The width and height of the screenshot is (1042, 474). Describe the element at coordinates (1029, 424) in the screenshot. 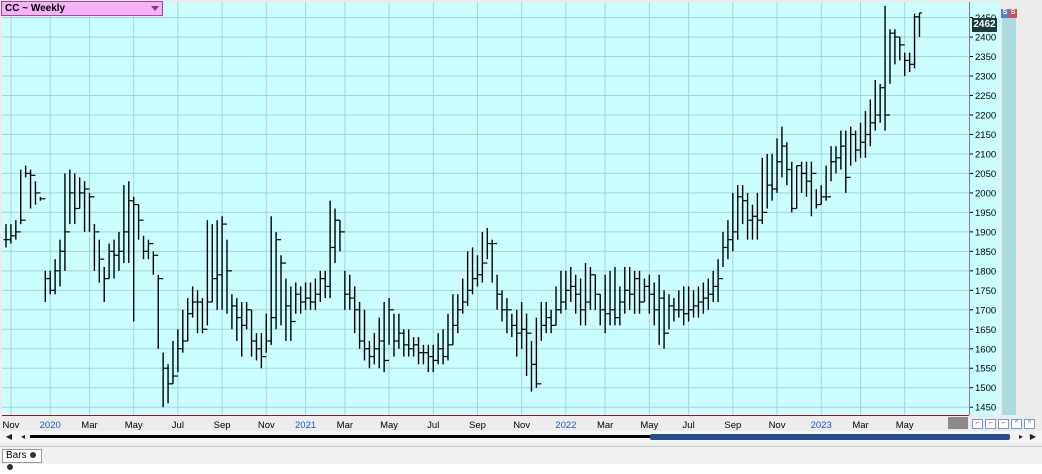

I see `zoom-out-icon: ^` at that location.